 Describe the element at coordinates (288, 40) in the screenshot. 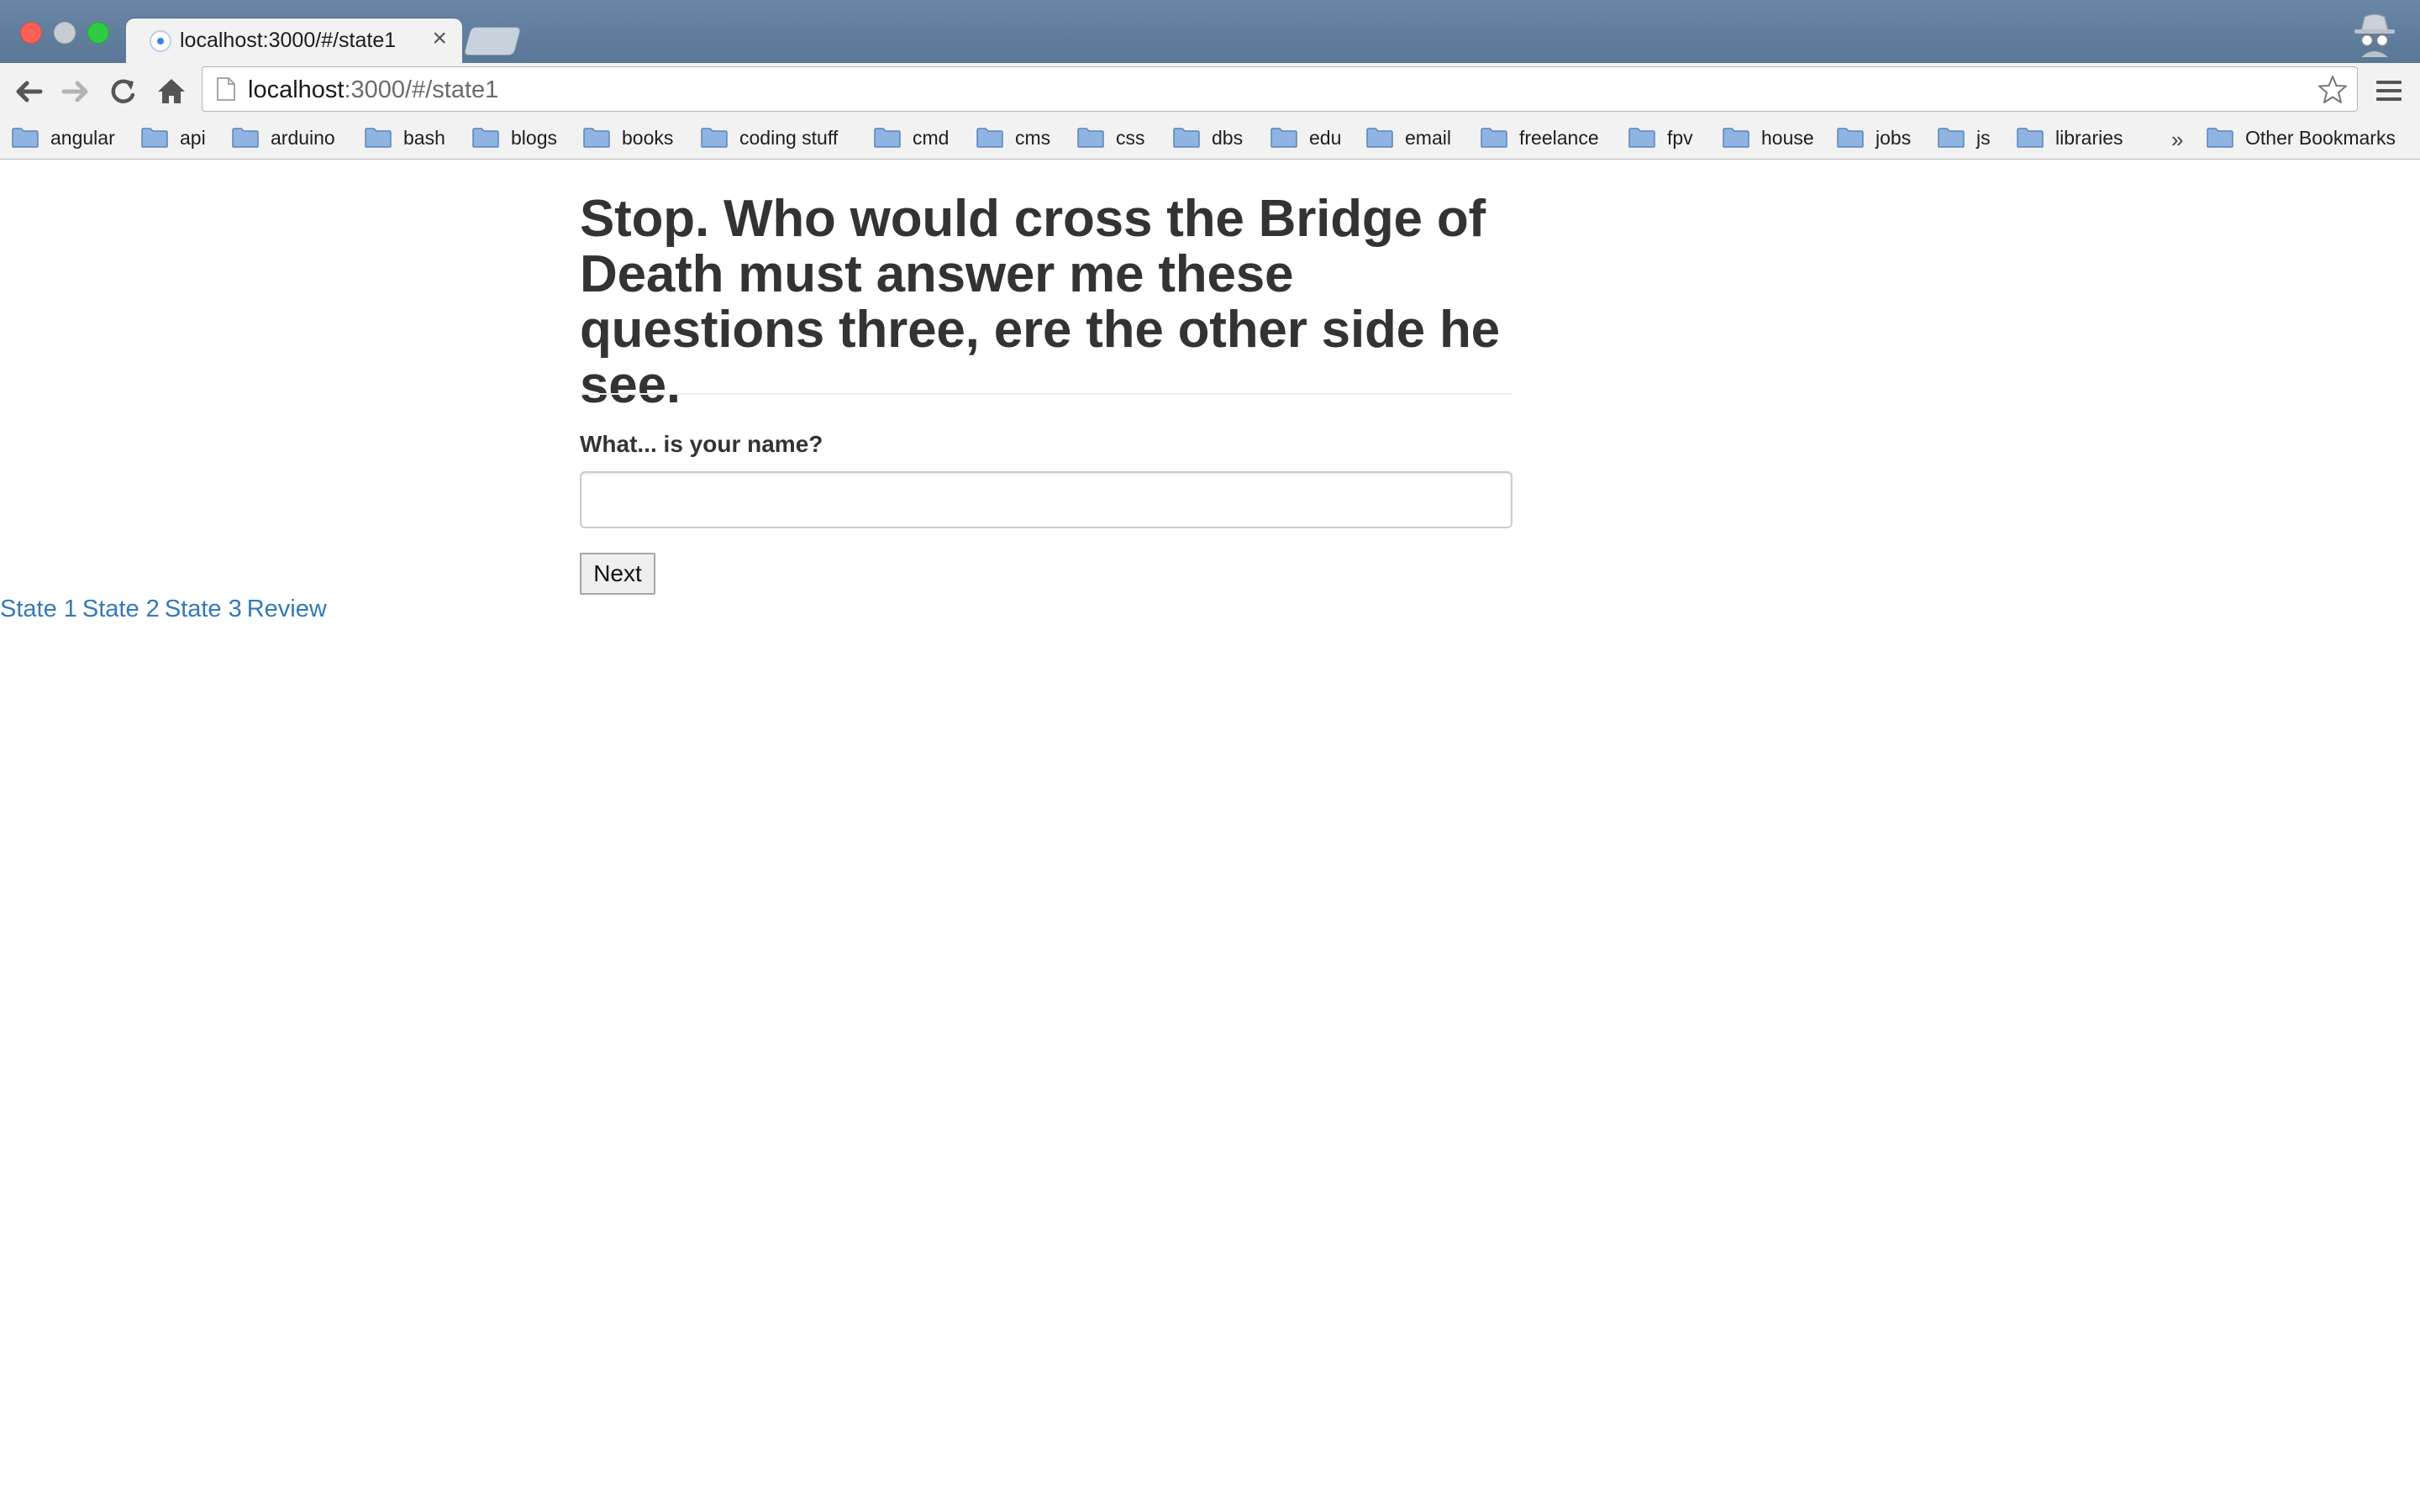

I see `tab-title: localhost:3000/#/state1` at that location.